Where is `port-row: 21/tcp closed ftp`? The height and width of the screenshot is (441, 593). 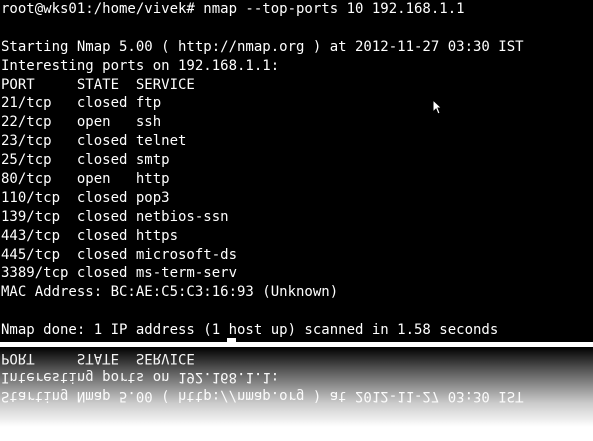
port-row: 21/tcp closed ftp is located at coordinates (81, 103).